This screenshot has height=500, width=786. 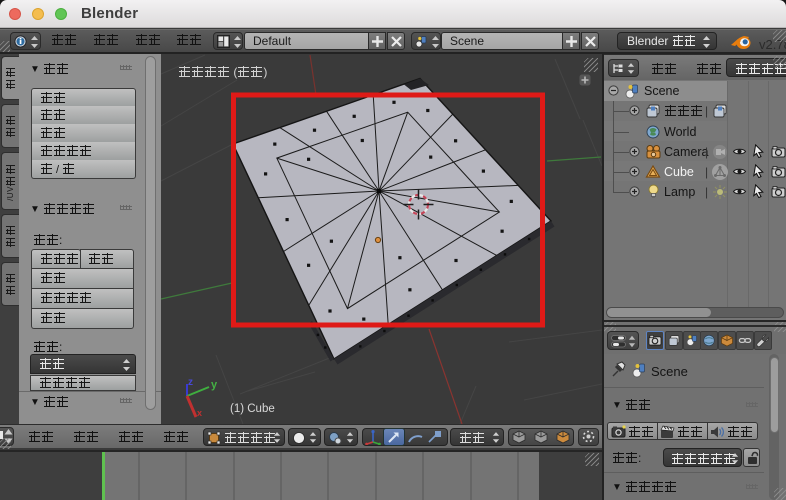 What do you see at coordinates (214, 385) in the screenshot?
I see `svg-text: y` at bounding box center [214, 385].